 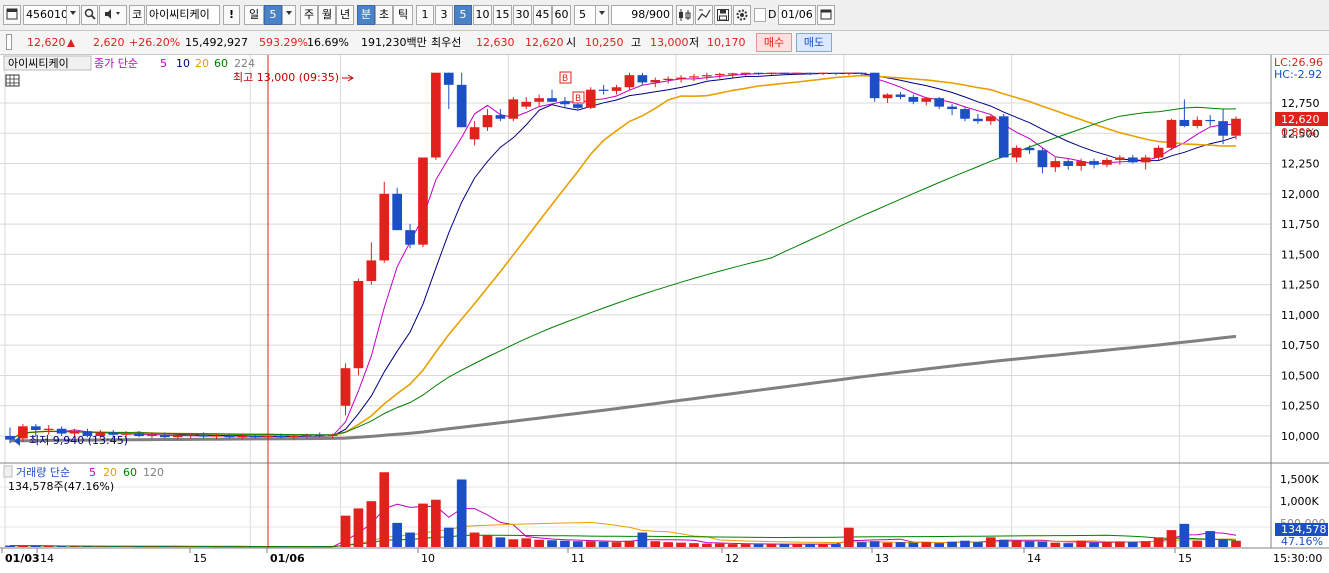 What do you see at coordinates (1300, 164) in the screenshot?
I see `price-y-label: 12,250` at bounding box center [1300, 164].